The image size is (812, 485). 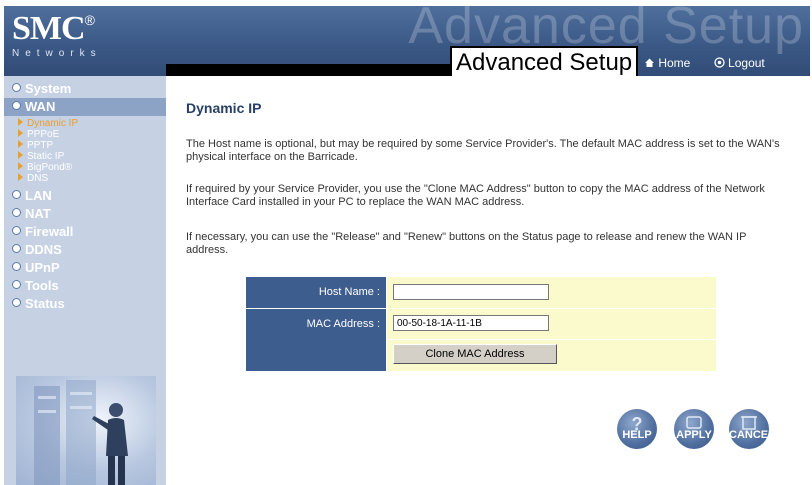 I want to click on apply-label: APPLY, so click(x=694, y=435).